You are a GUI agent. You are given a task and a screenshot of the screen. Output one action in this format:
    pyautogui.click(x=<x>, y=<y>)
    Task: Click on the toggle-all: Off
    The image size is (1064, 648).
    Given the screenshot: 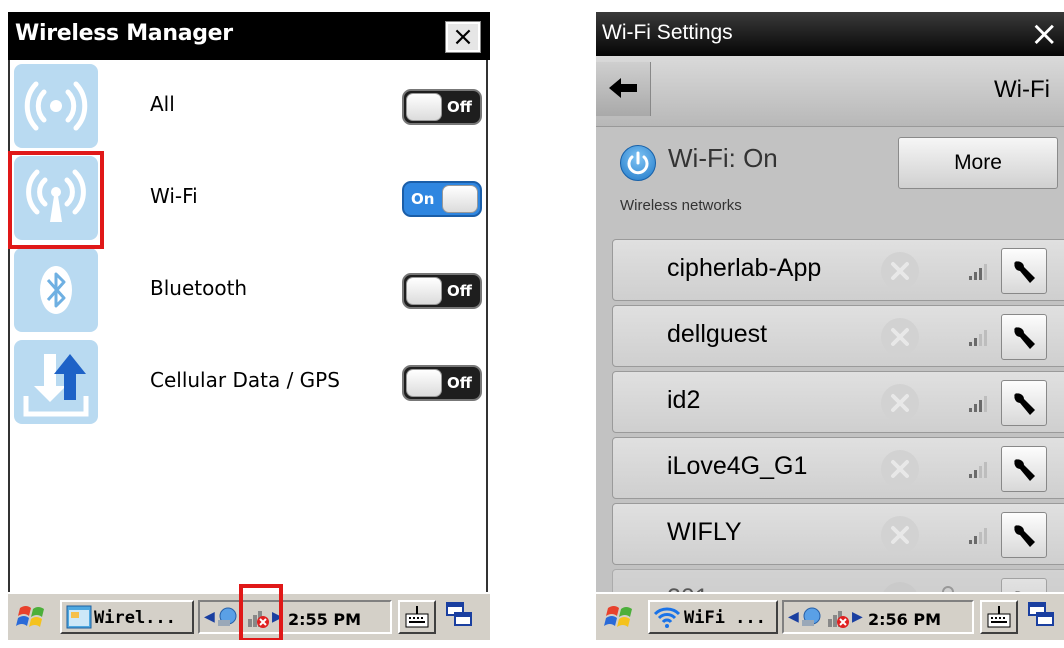 What is the action you would take?
    pyautogui.click(x=442, y=107)
    